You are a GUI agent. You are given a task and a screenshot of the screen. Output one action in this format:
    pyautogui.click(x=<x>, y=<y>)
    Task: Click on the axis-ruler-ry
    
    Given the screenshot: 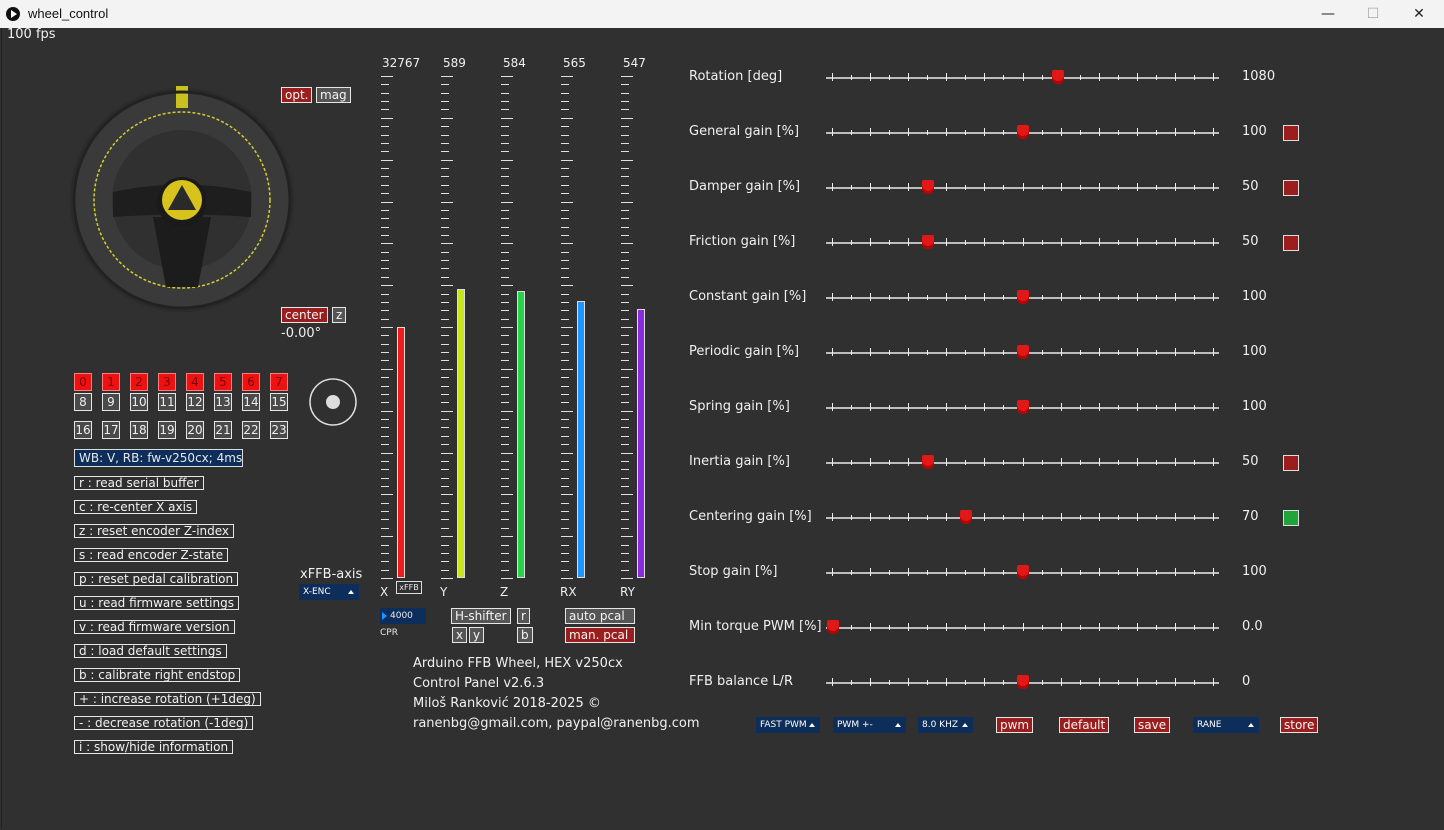 What is the action you would take?
    pyautogui.click(x=628, y=327)
    